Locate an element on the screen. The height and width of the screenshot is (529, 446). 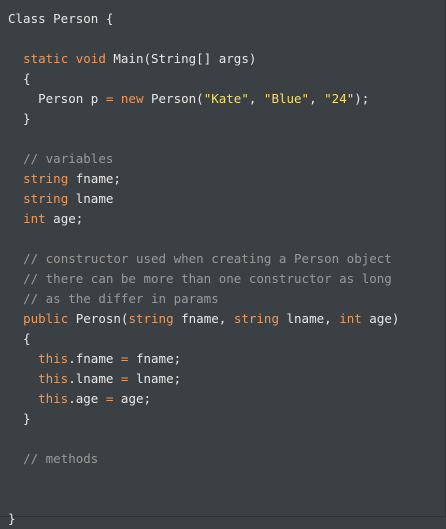
code-token: ); is located at coordinates (362, 98).